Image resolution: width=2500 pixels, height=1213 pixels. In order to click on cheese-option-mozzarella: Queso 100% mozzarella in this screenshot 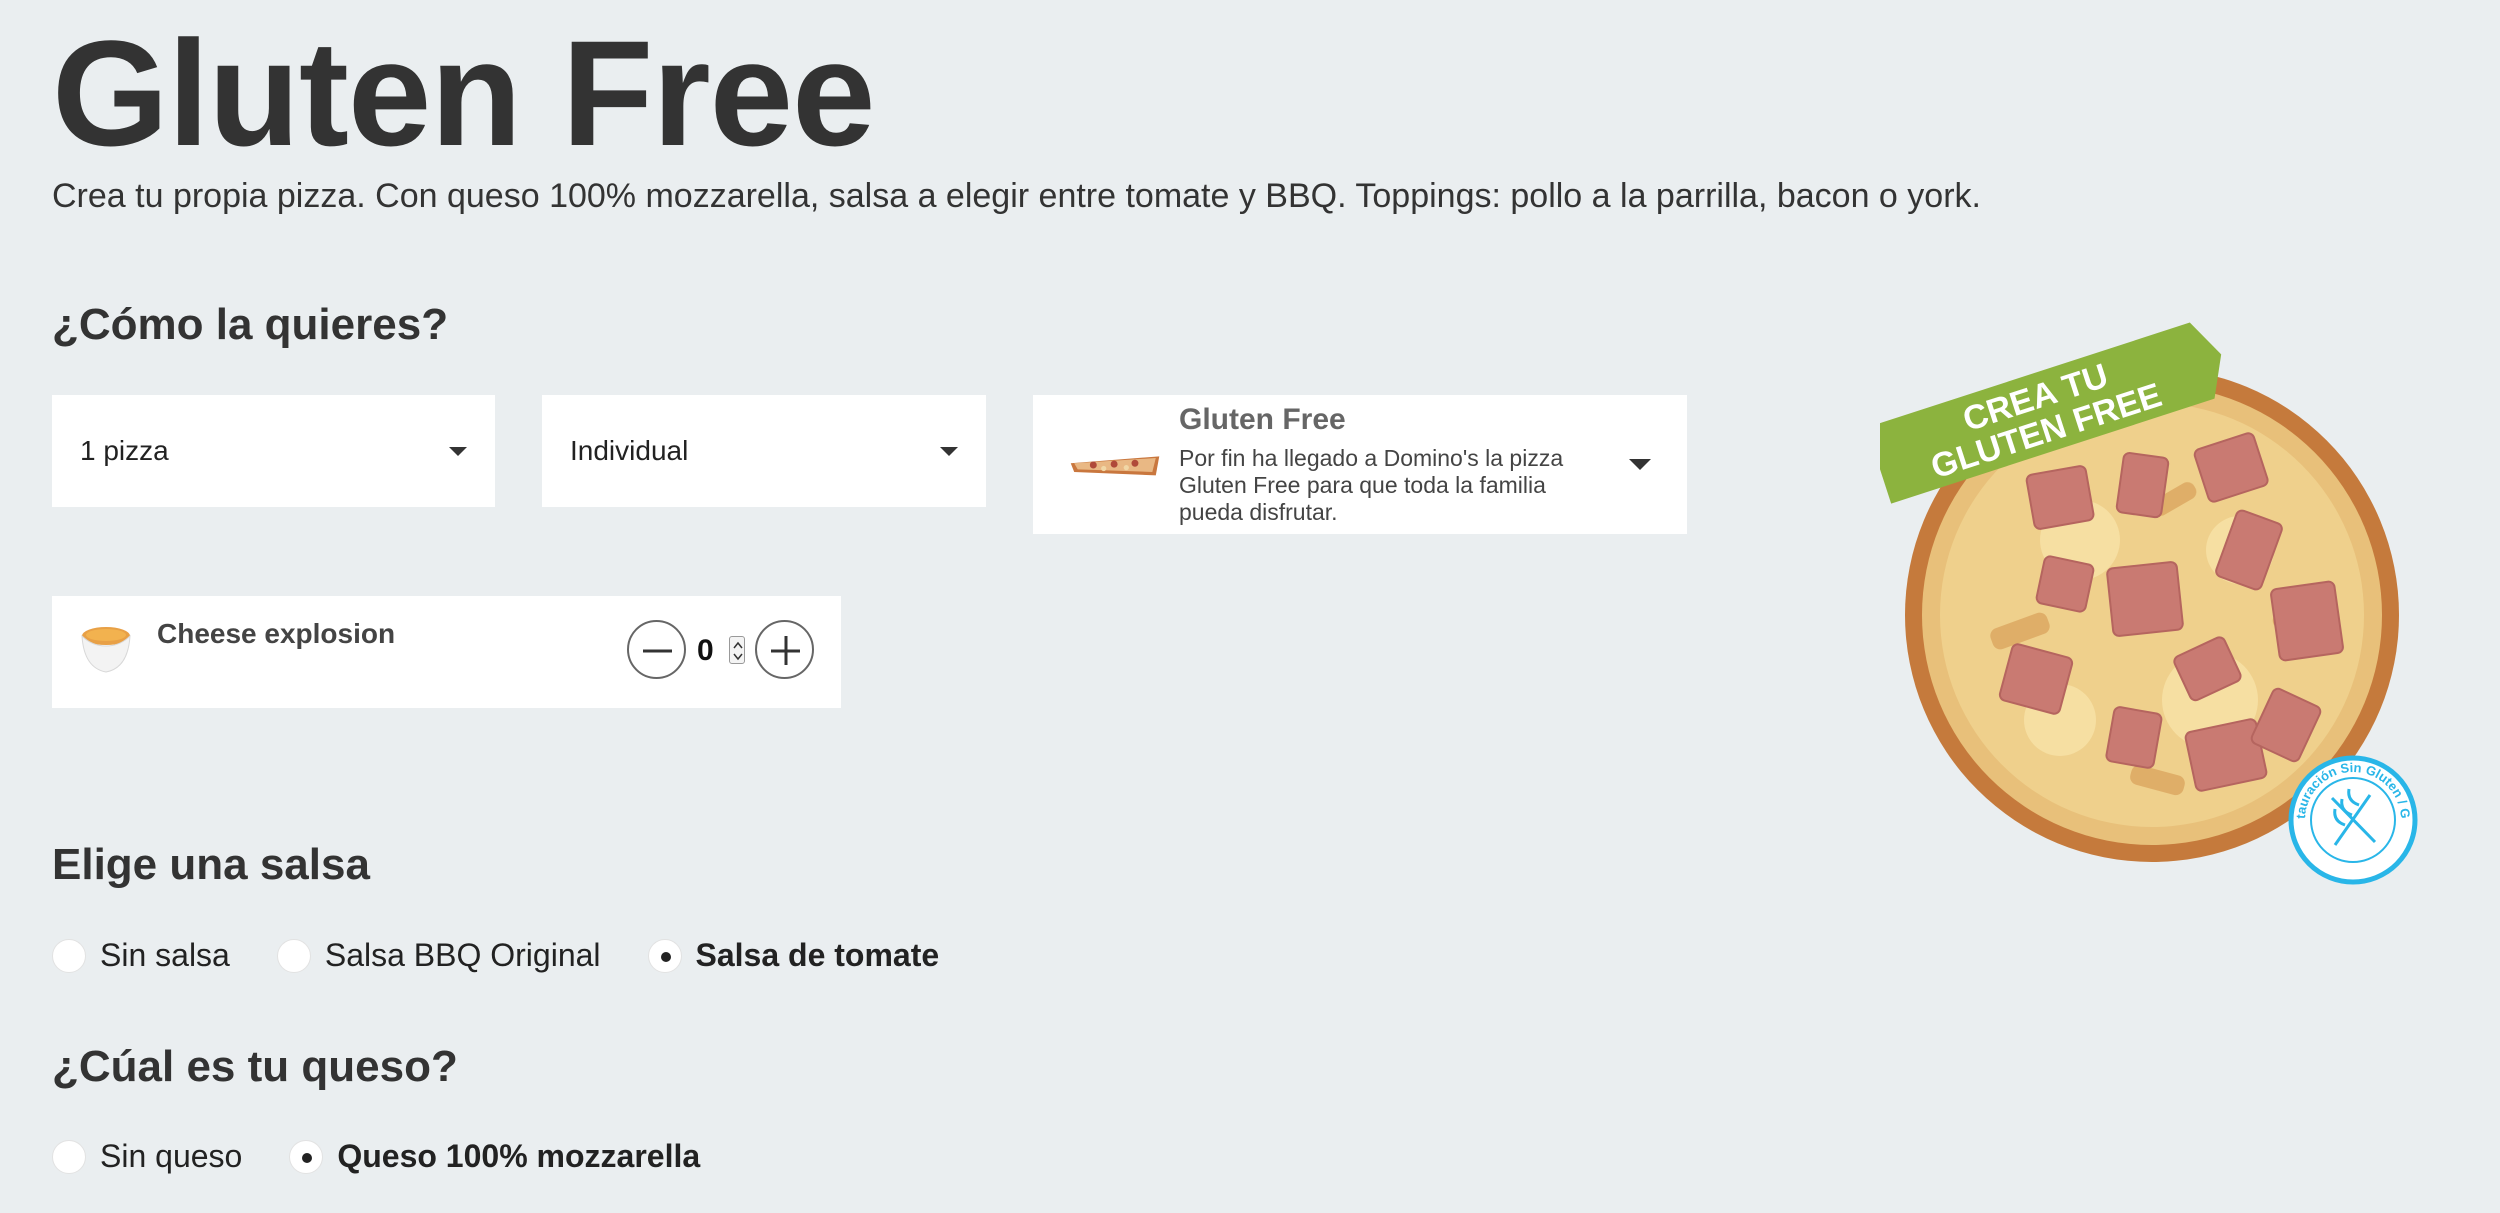, I will do `click(494, 1156)`.